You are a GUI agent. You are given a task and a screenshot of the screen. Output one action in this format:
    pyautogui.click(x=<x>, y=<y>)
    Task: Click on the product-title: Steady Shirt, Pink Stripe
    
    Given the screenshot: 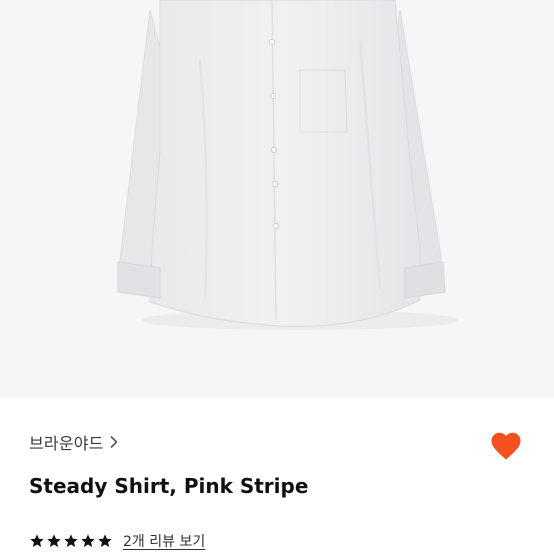 What is the action you would take?
    pyautogui.click(x=169, y=486)
    